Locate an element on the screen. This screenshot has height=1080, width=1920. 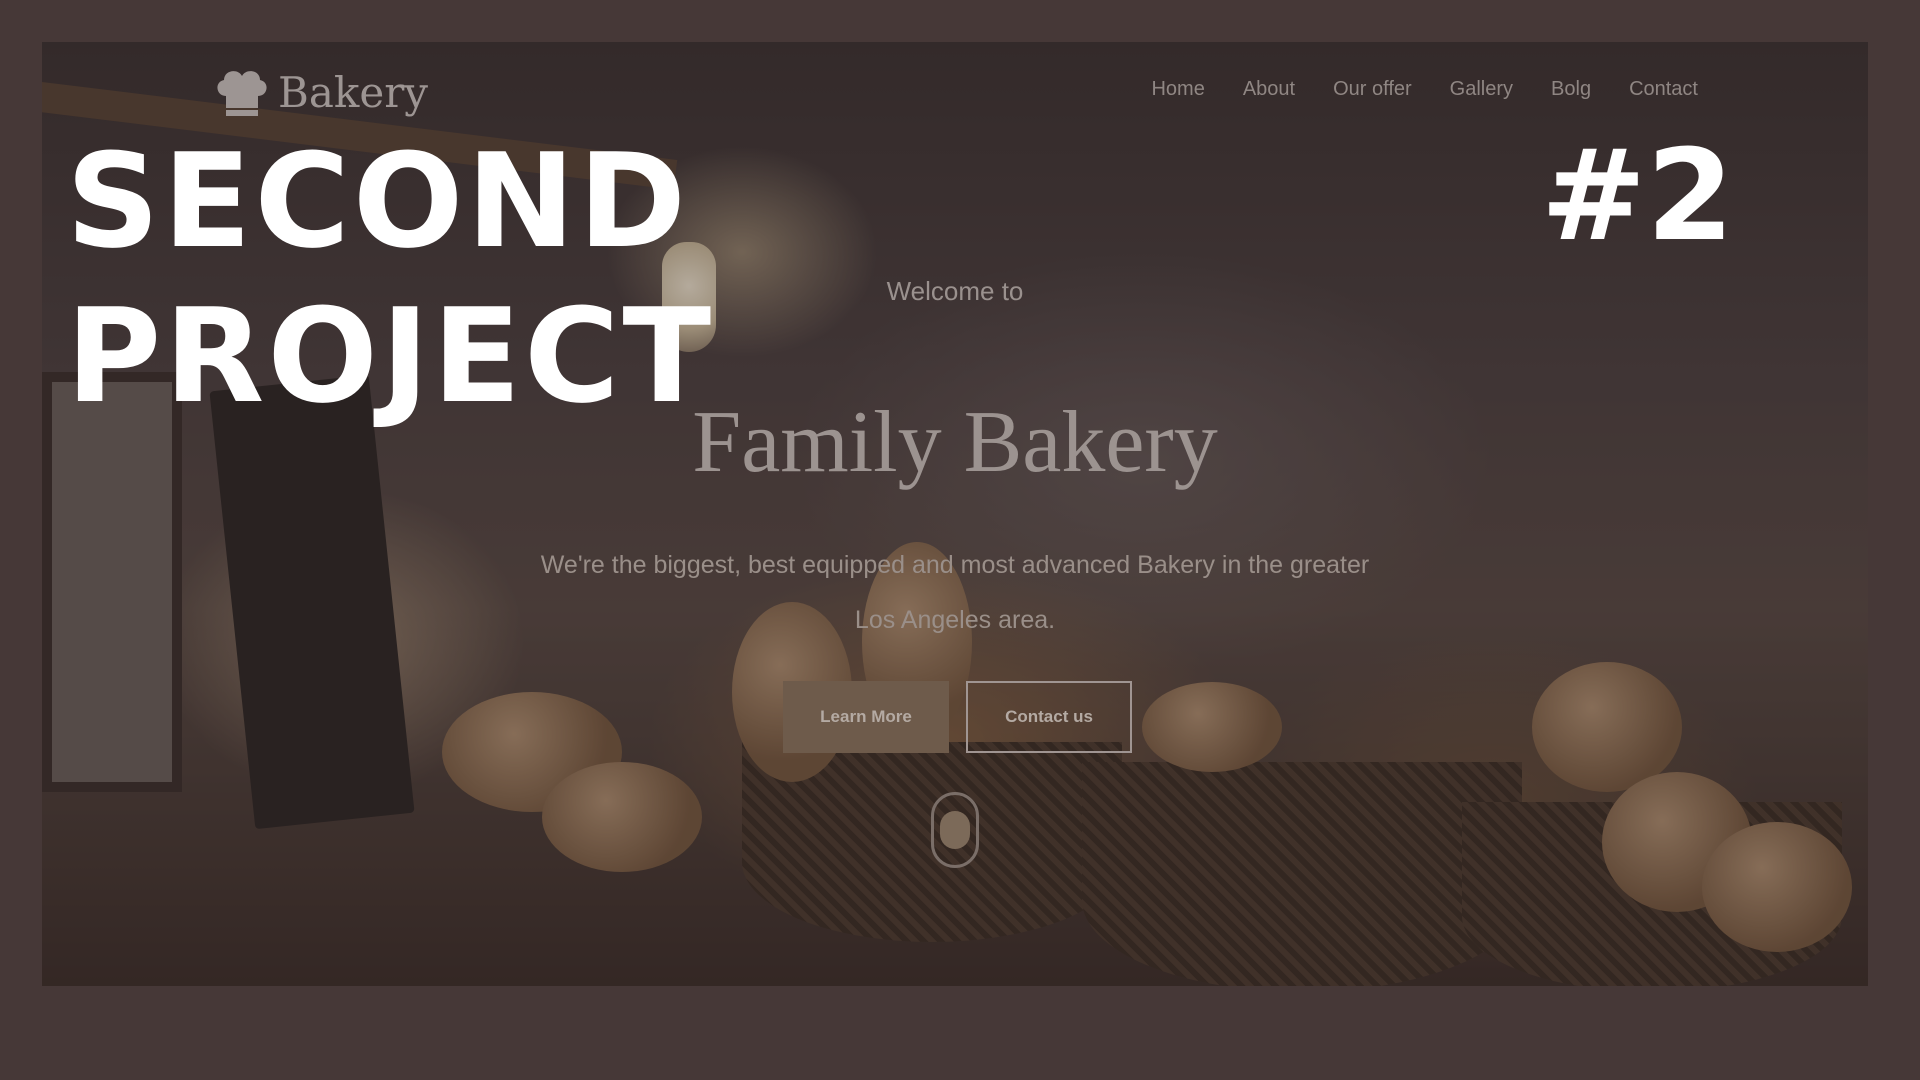
nav-blog: Bolg is located at coordinates (1571, 89).